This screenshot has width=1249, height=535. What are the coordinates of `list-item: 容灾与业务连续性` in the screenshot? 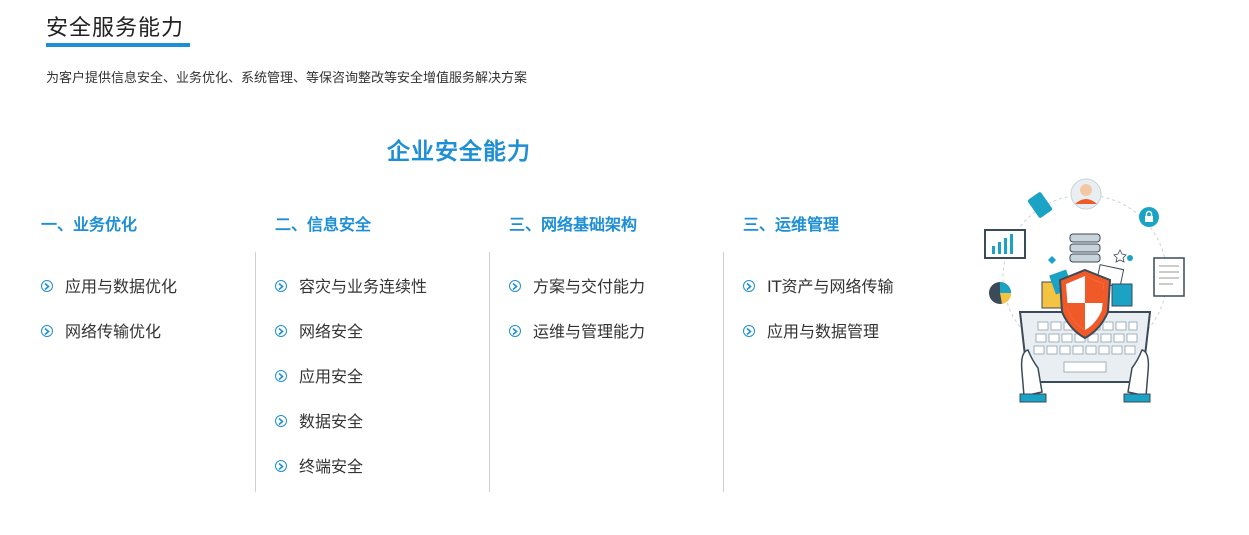 It's located at (351, 298).